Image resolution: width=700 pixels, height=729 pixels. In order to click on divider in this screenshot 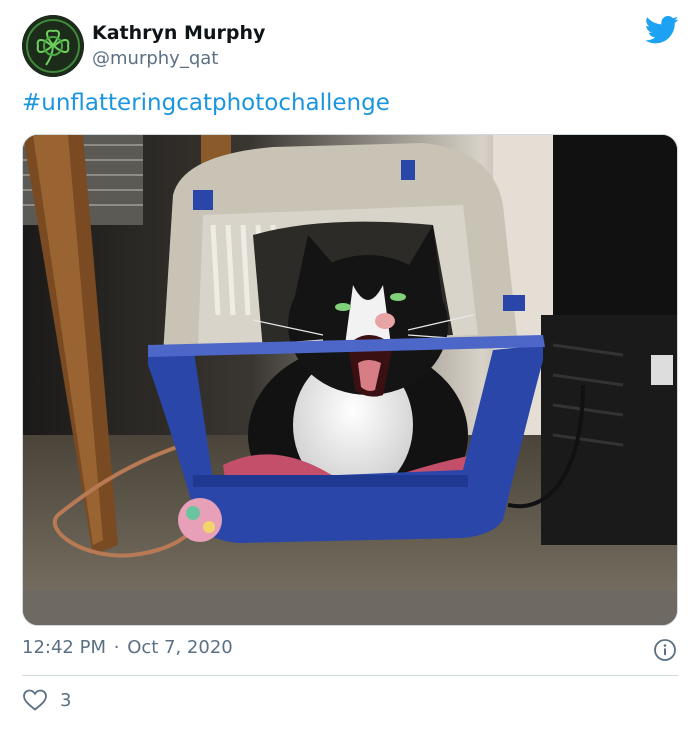, I will do `click(350, 675)`.